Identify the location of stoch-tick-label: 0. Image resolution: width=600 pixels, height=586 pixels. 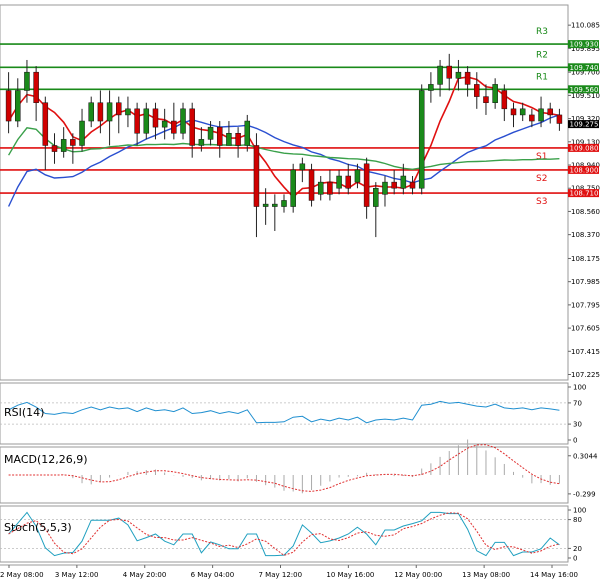
(575, 559).